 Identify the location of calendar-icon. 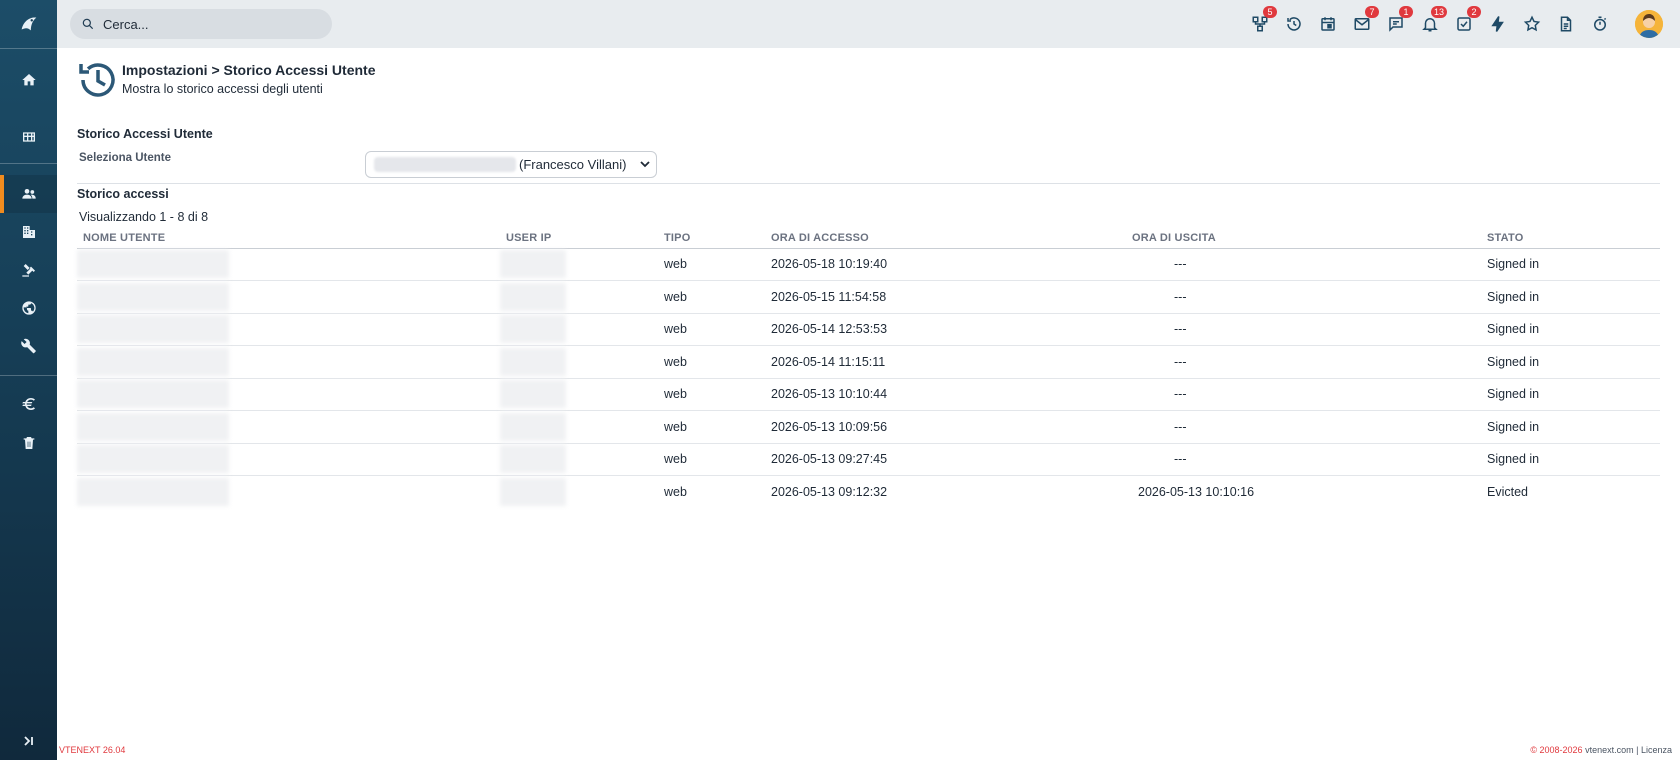
(1328, 24).